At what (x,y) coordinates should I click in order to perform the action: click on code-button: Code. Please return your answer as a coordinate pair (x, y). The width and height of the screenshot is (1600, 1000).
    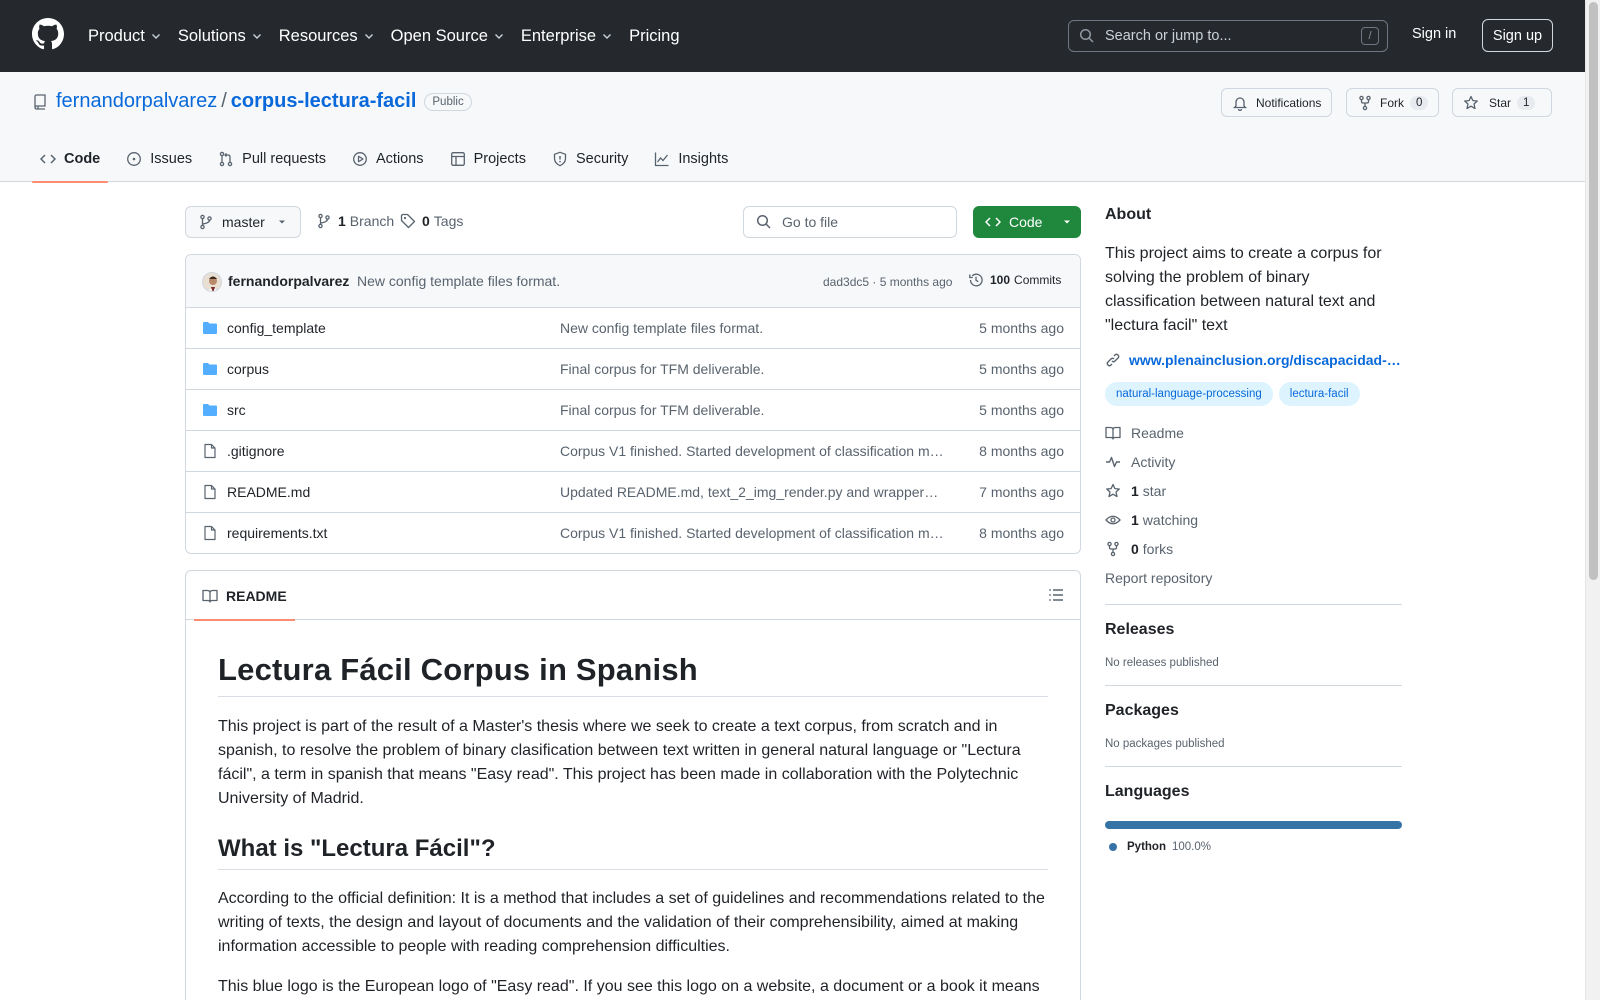
    Looking at the image, I should click on (1027, 222).